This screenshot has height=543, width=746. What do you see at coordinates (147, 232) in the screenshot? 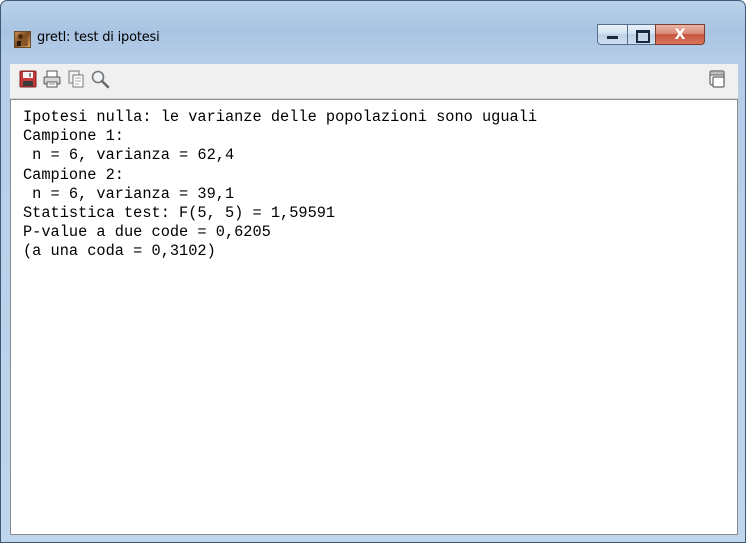
I see `output-line: P-value a due code = 0,6205` at bounding box center [147, 232].